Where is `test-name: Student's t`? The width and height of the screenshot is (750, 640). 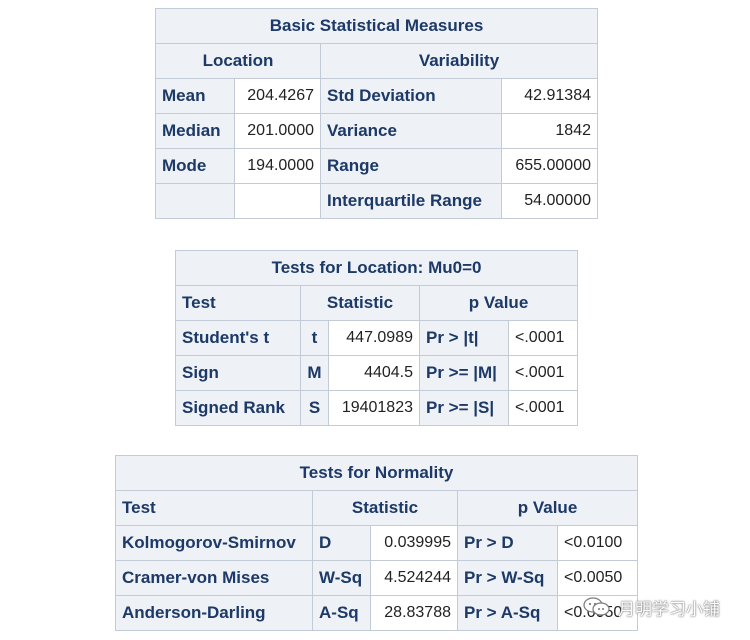 test-name: Student's t is located at coordinates (238, 338).